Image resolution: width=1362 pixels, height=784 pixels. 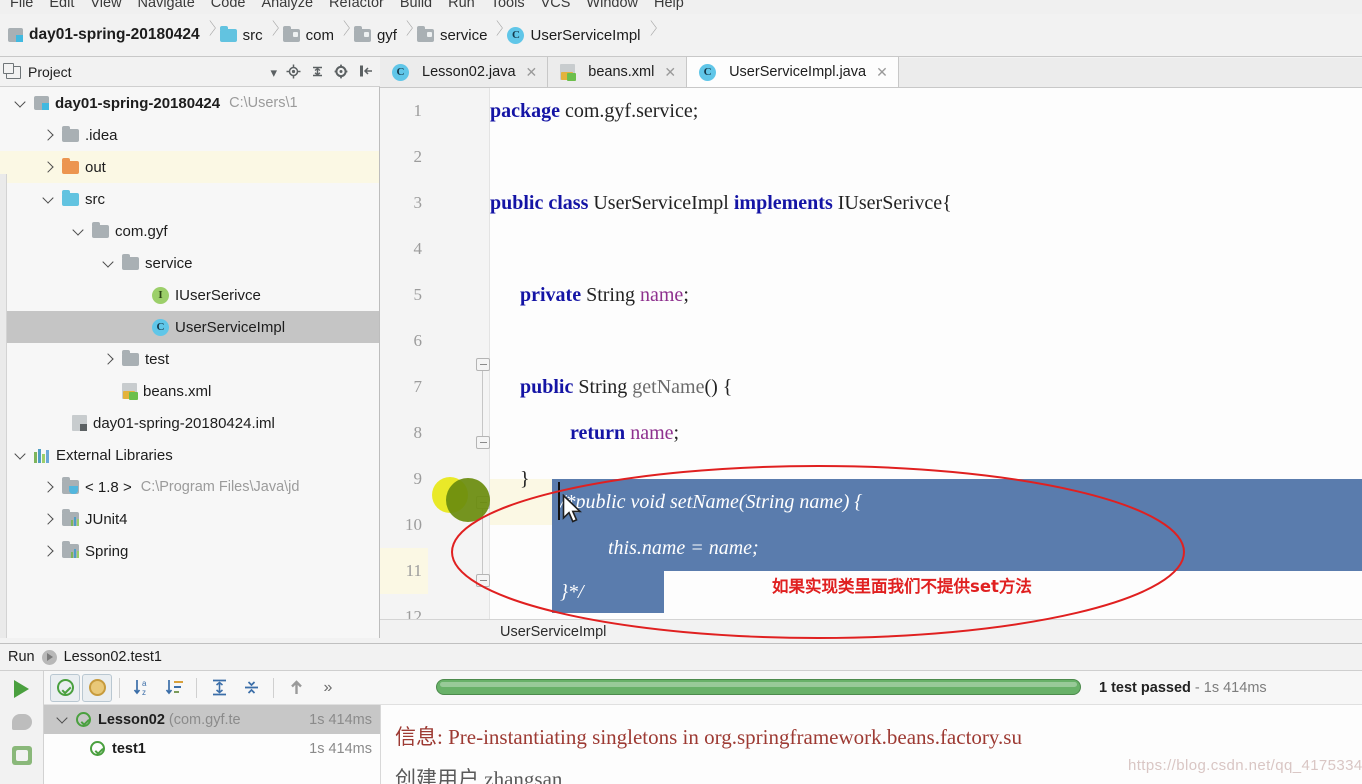 What do you see at coordinates (189, 423) in the screenshot?
I see `tree-item-iml: day01-spring-20180424.iml` at bounding box center [189, 423].